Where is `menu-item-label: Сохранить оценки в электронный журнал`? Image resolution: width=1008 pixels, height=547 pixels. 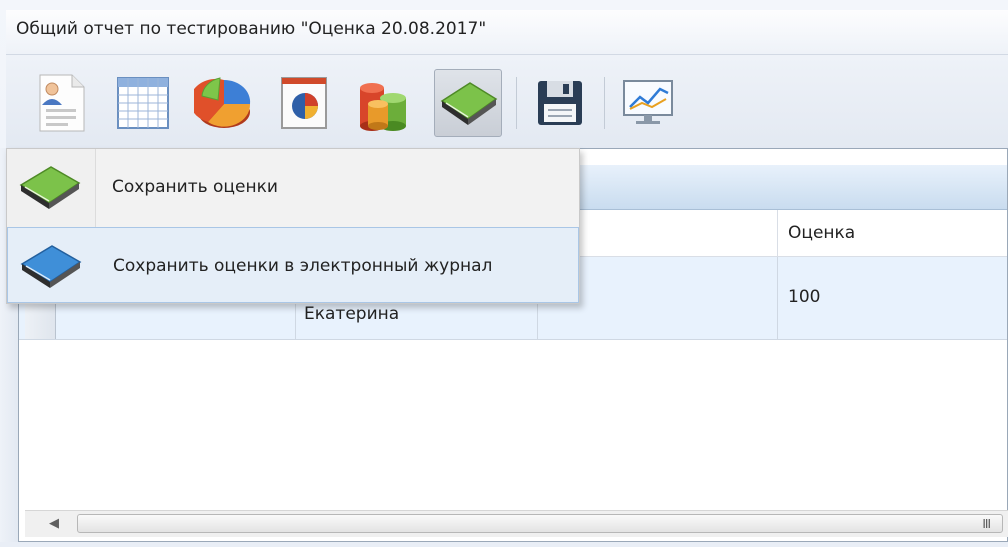
menu-item-label: Сохранить оценки в электронный журнал is located at coordinates (303, 266).